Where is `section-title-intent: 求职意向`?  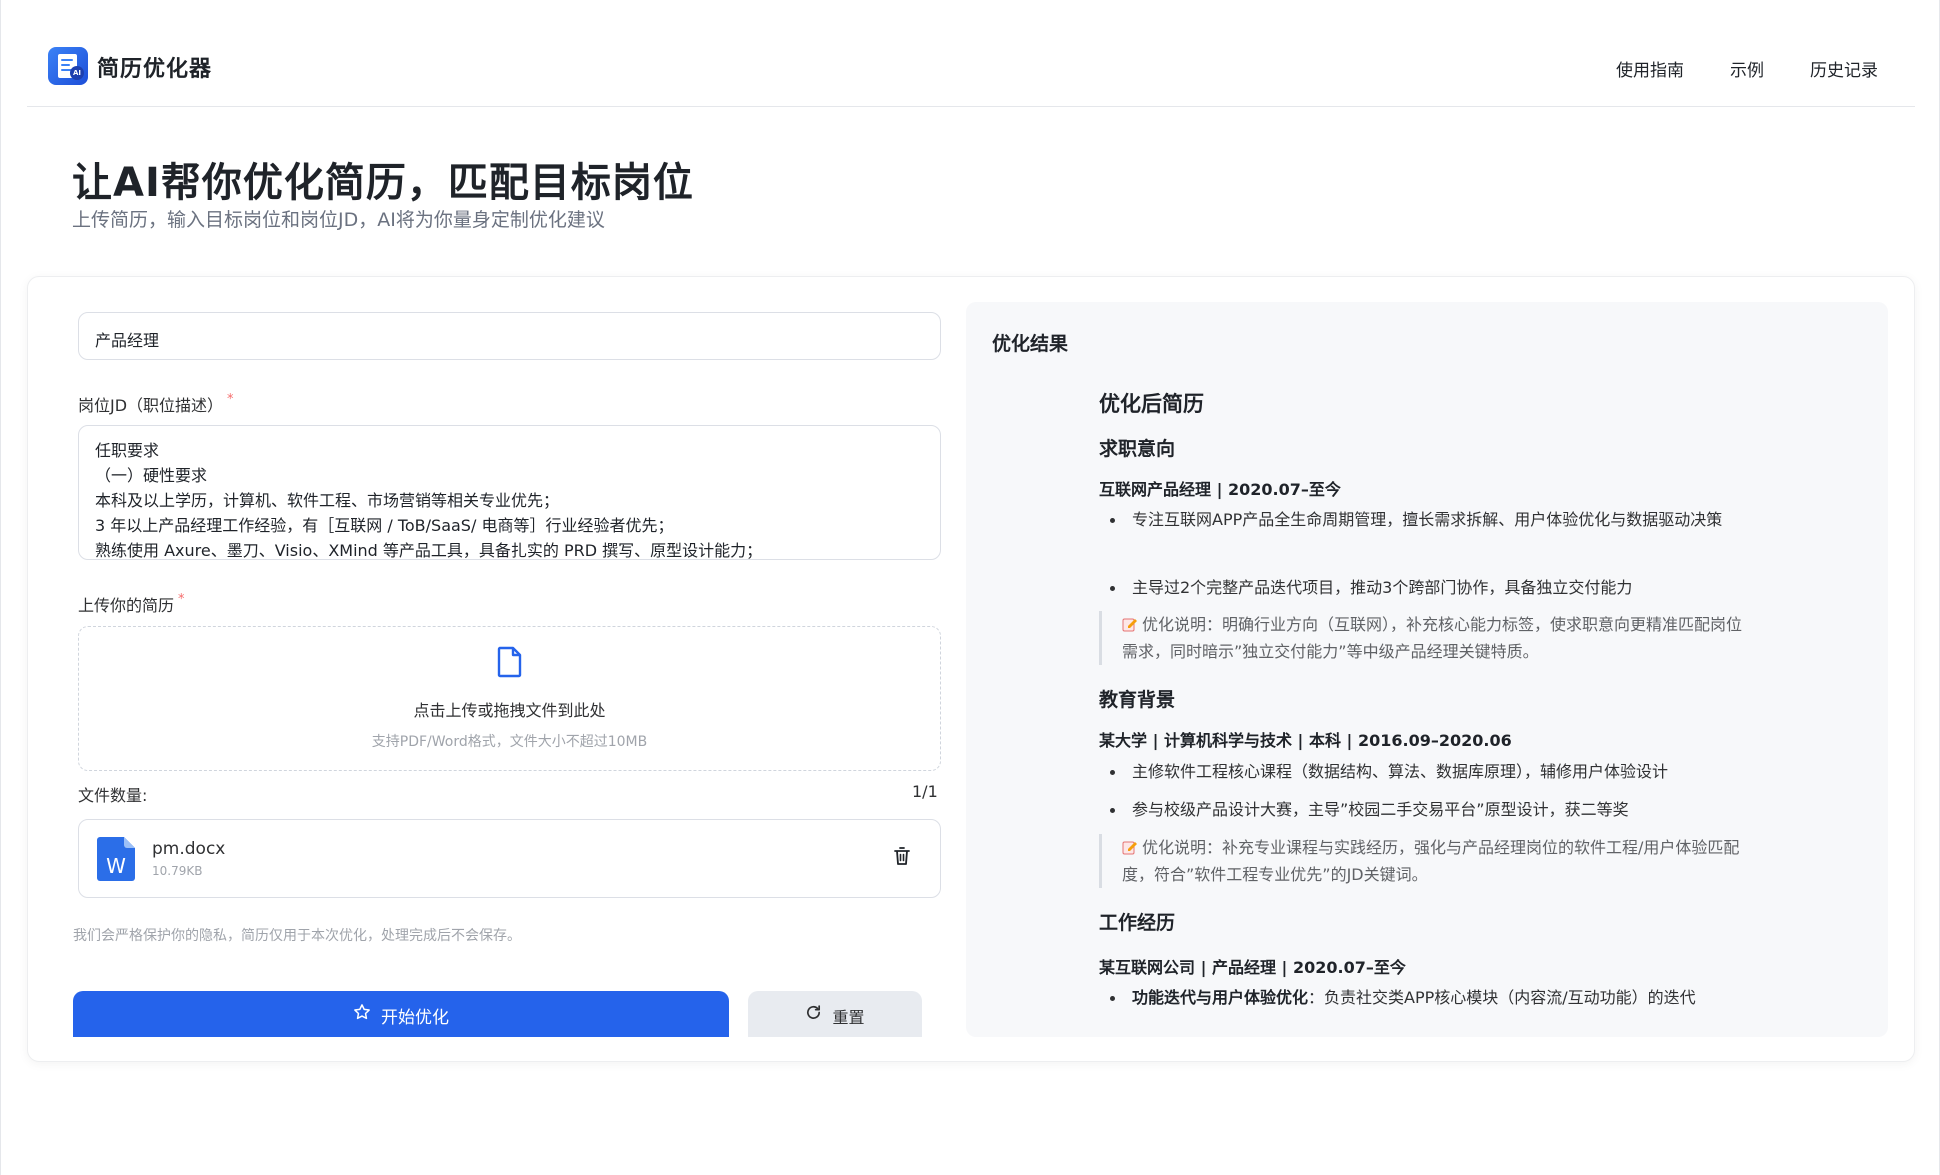 section-title-intent: 求职意向 is located at coordinates (1137, 449).